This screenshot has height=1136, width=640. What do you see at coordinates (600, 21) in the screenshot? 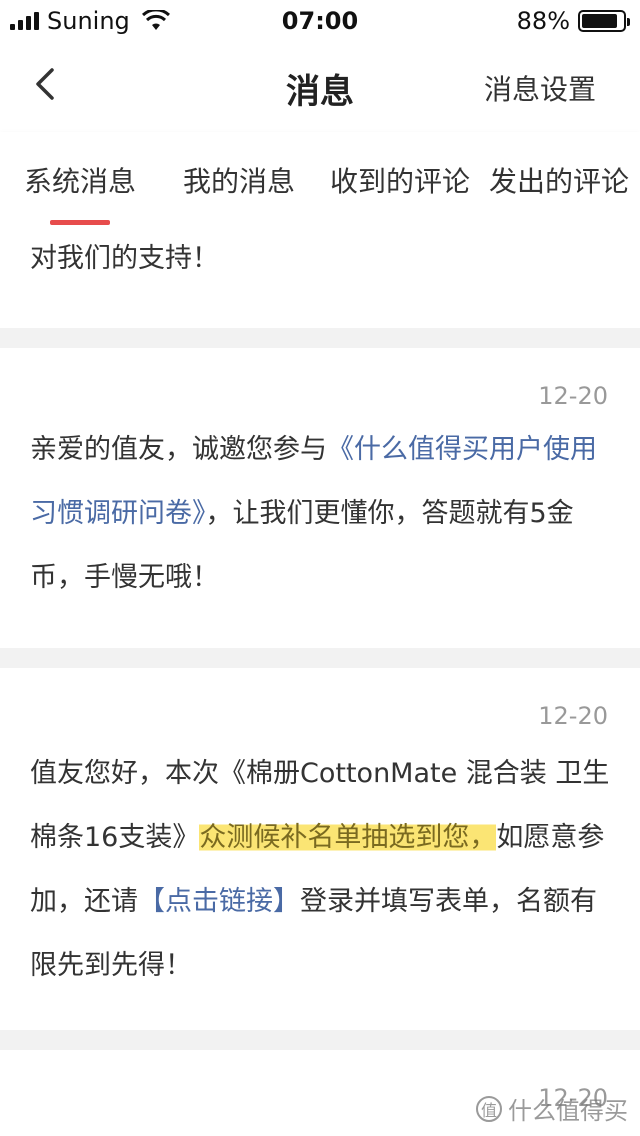
I see `battery-fill` at bounding box center [600, 21].